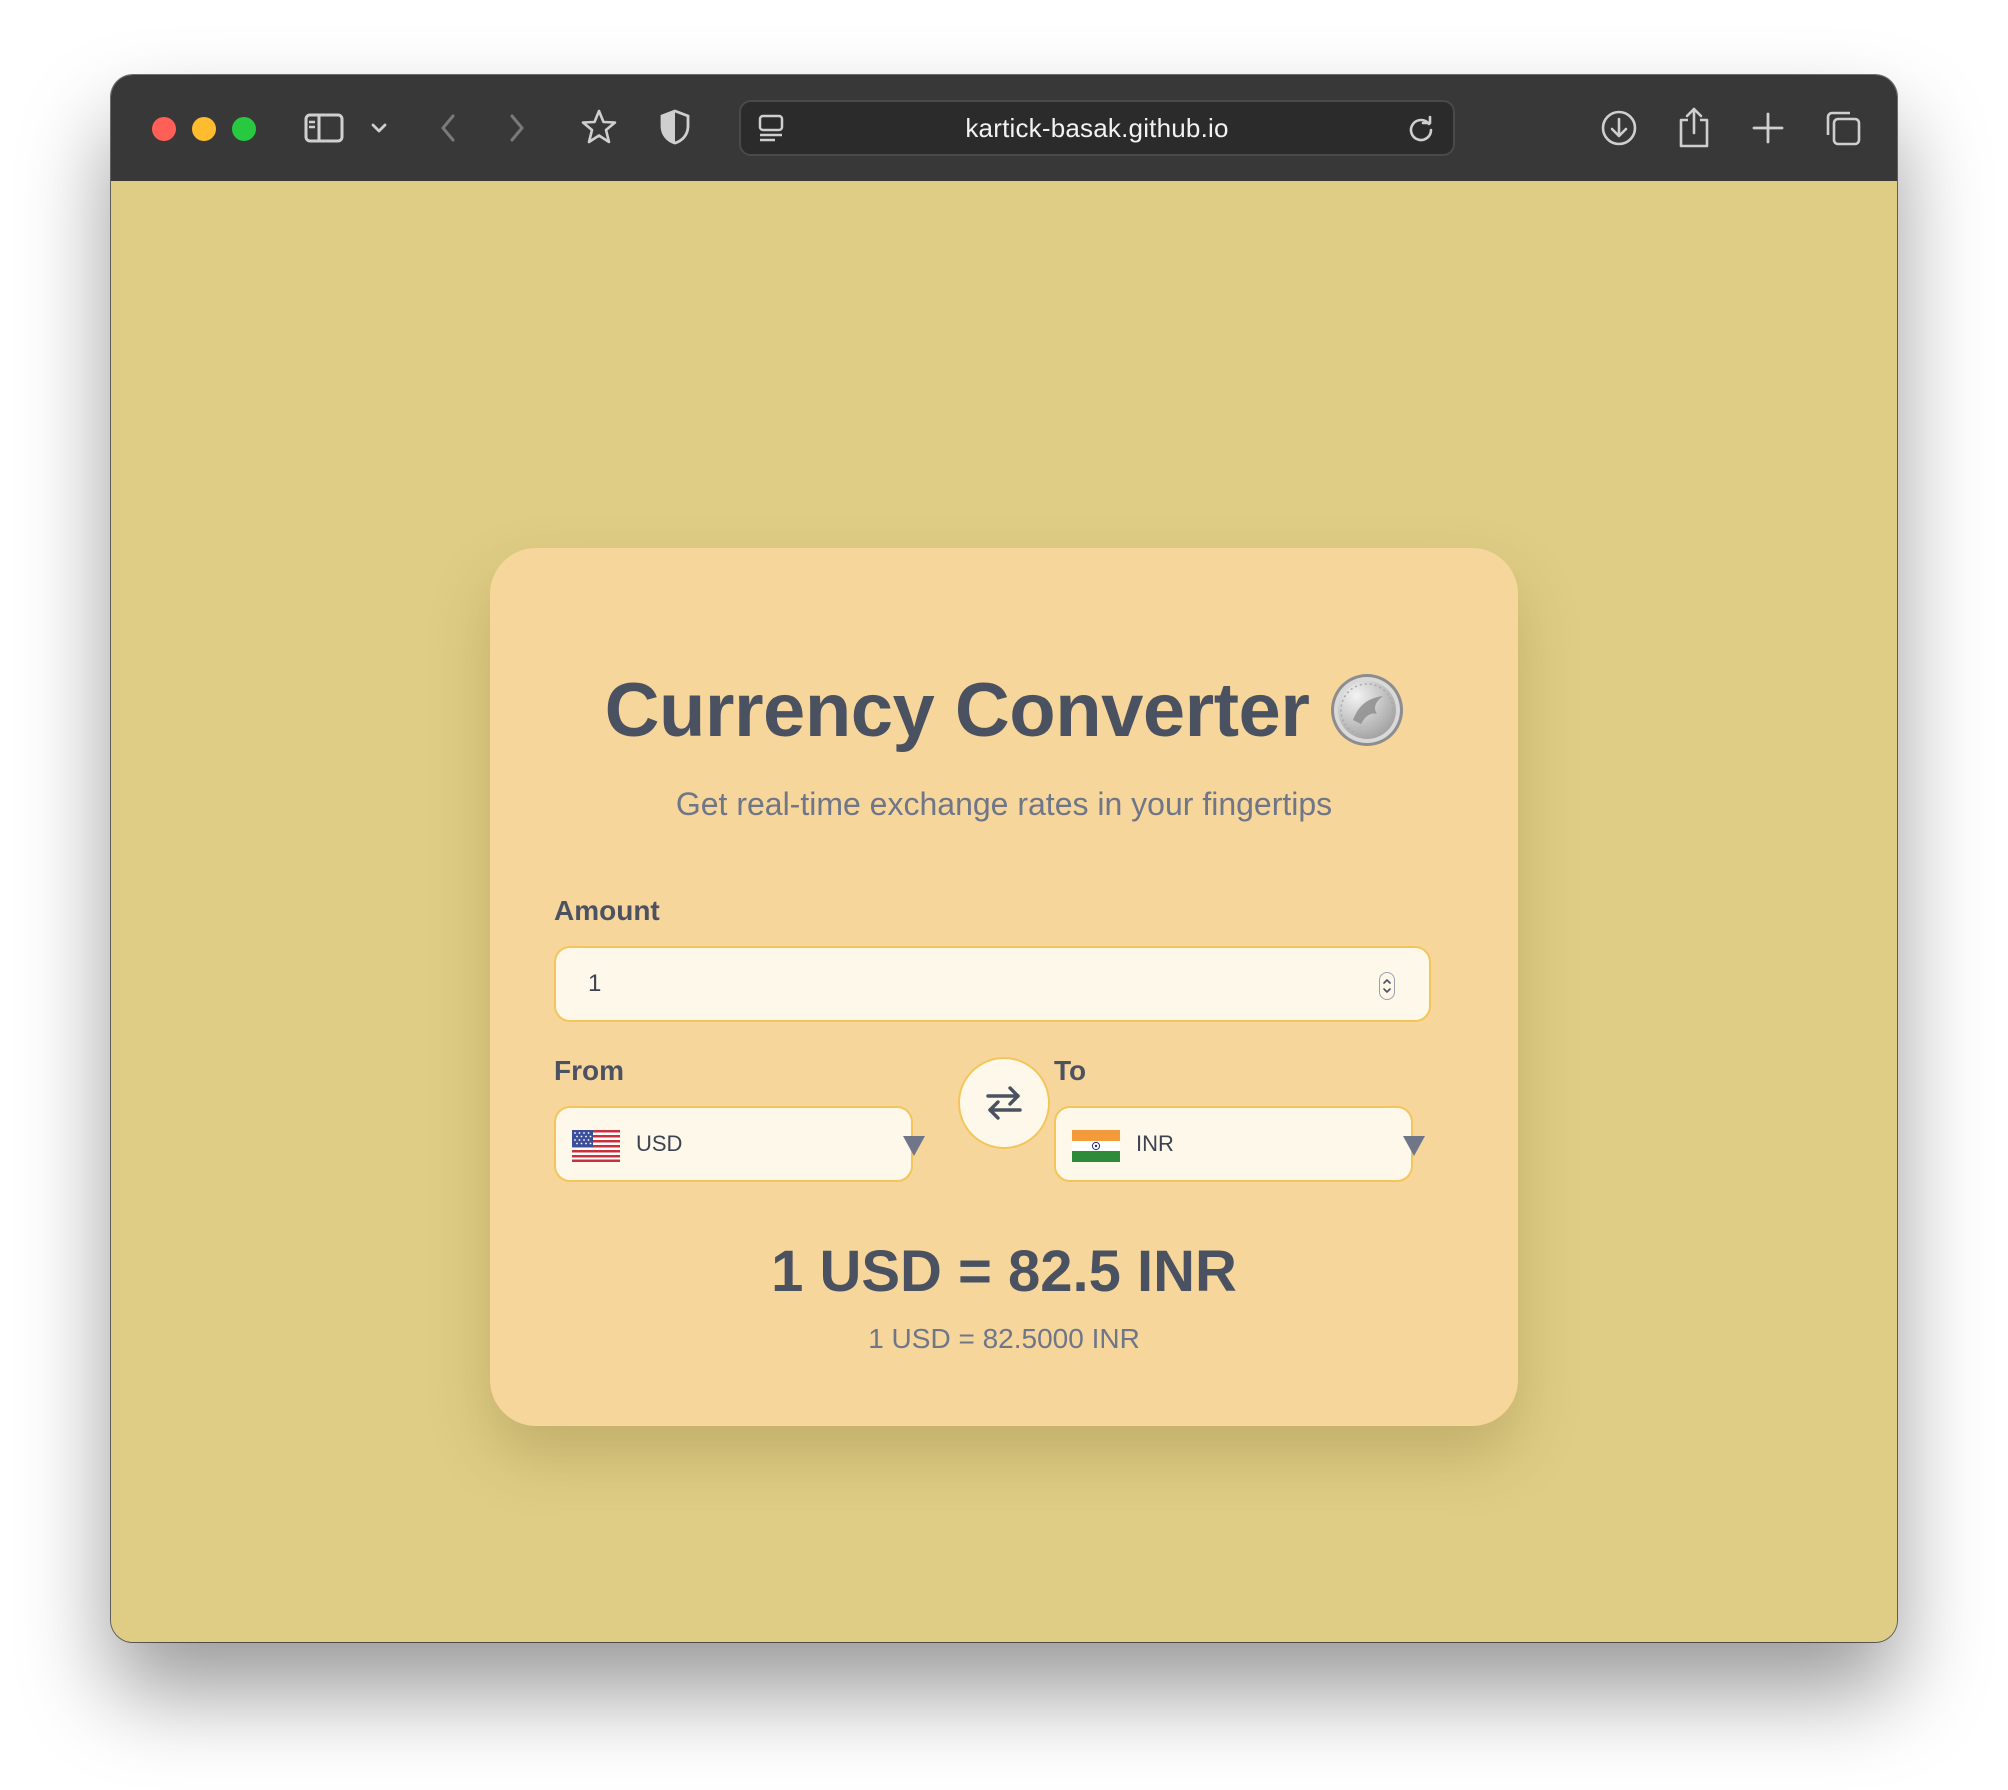 The image size is (2008, 1790). Describe the element at coordinates (1387, 986) in the screenshot. I see `amount-stepper` at that location.